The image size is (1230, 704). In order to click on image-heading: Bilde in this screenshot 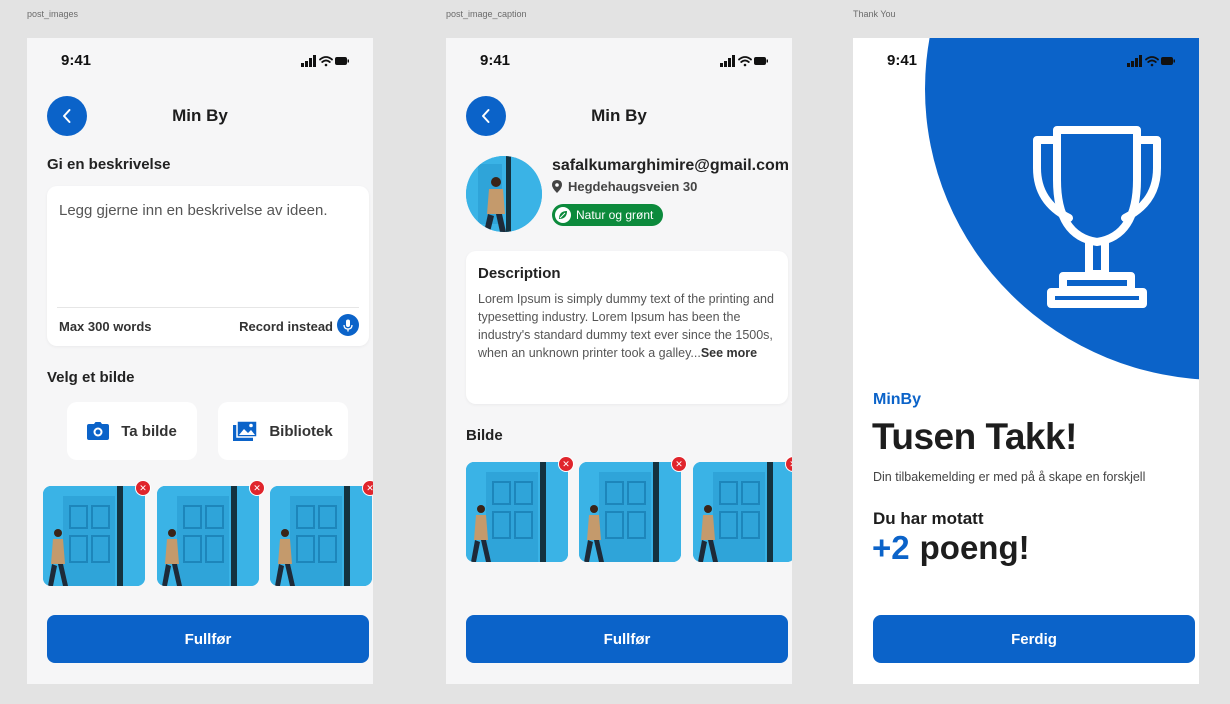, I will do `click(484, 435)`.